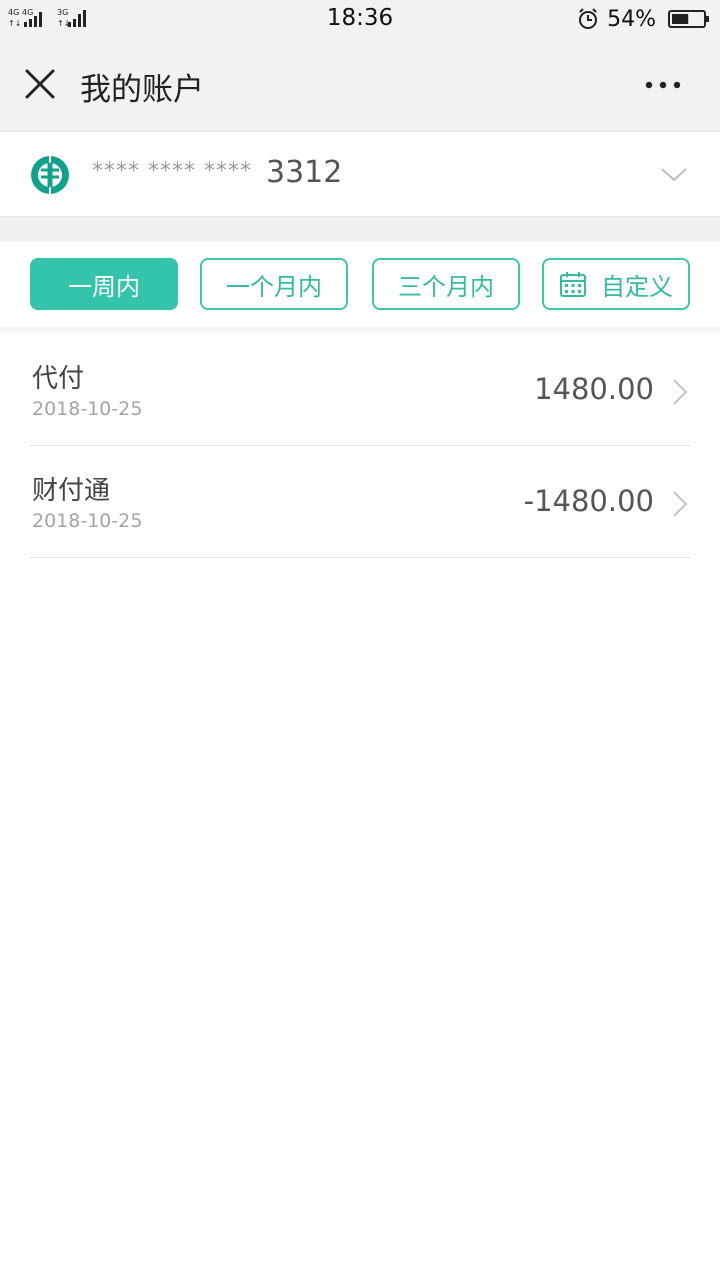 This screenshot has width=720, height=1280. What do you see at coordinates (304, 172) in the screenshot?
I see `account-number-last-digits: 3312` at bounding box center [304, 172].